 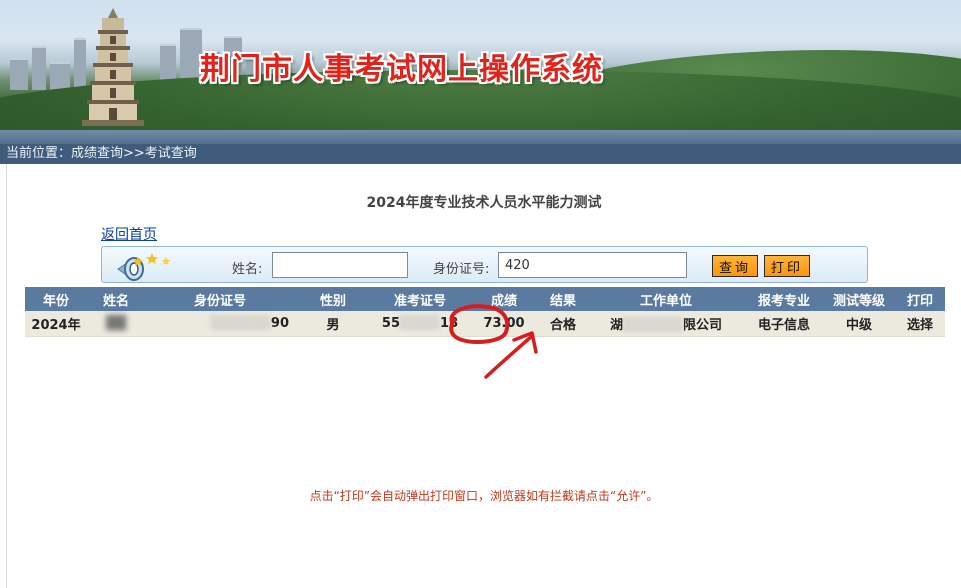 I want to click on cell-year: 2024年, so click(x=56, y=324).